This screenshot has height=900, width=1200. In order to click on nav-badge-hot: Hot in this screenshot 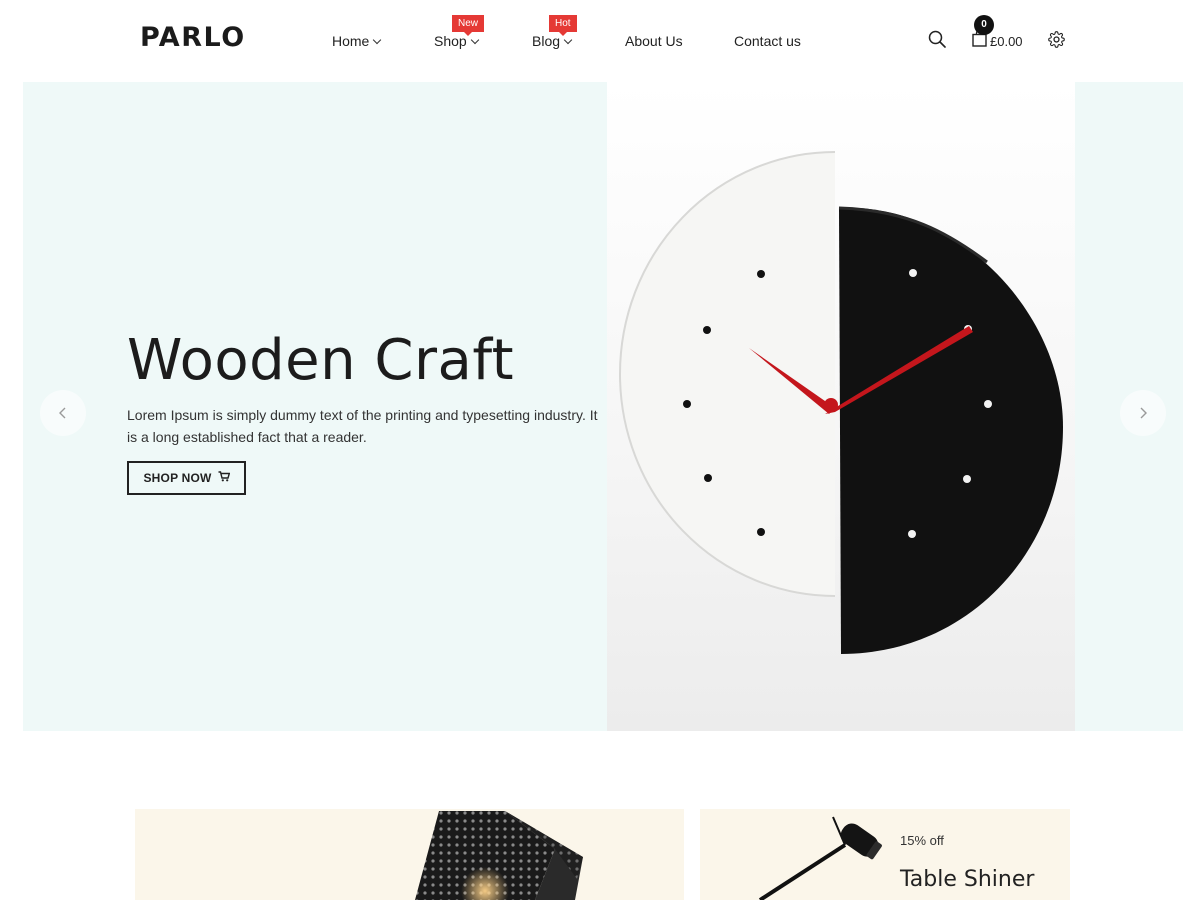, I will do `click(563, 25)`.